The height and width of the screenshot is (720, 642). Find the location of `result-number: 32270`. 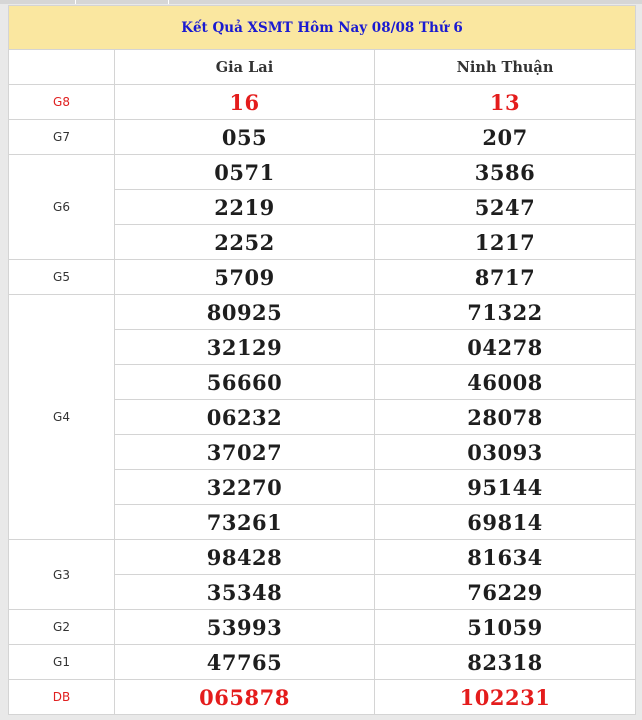

result-number: 32270 is located at coordinates (244, 487).